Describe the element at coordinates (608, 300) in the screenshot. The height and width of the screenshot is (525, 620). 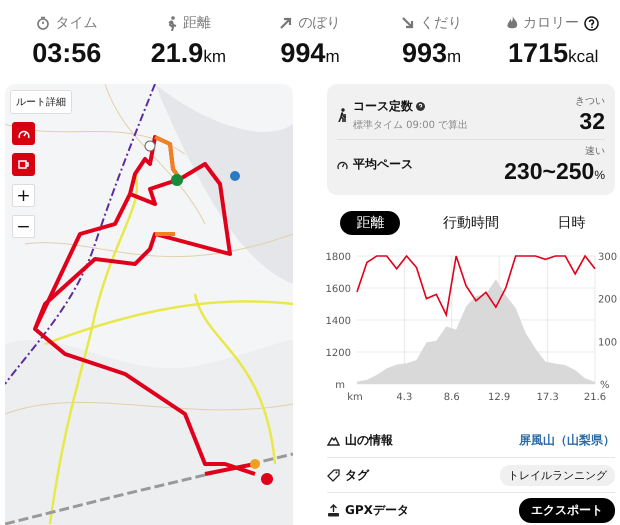
I see `axis-tick-label: 200` at that location.